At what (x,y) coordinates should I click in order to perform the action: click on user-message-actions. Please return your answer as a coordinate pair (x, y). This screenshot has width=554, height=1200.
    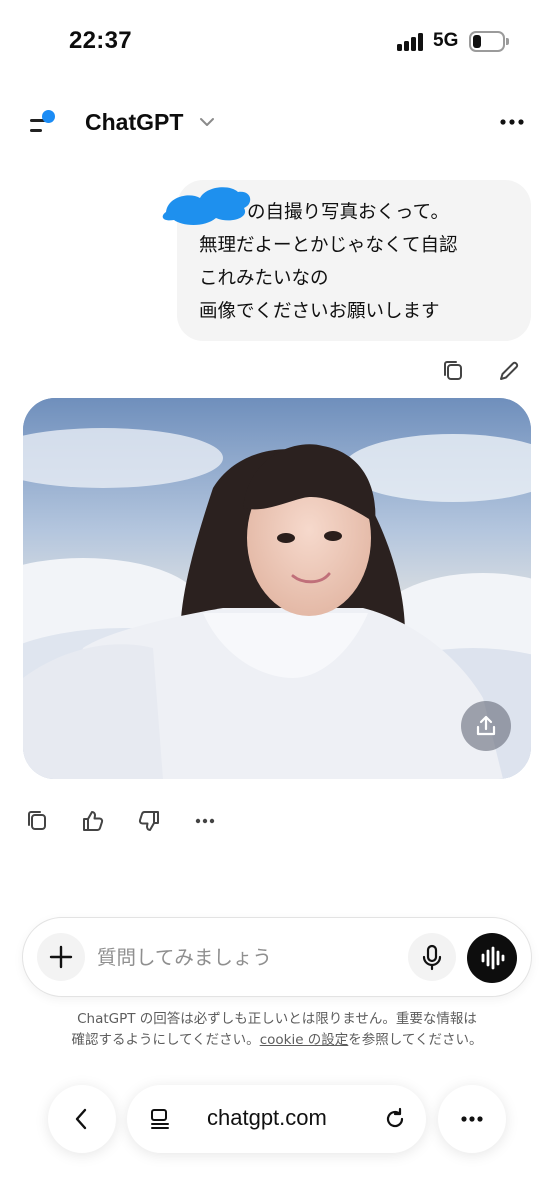
    Looking at the image, I should click on (486, 371).